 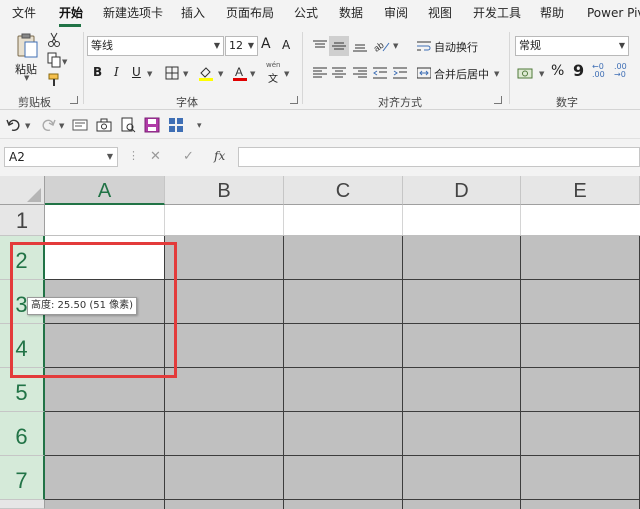 What do you see at coordinates (360, 73) in the screenshot?
I see `align-right-icon` at bounding box center [360, 73].